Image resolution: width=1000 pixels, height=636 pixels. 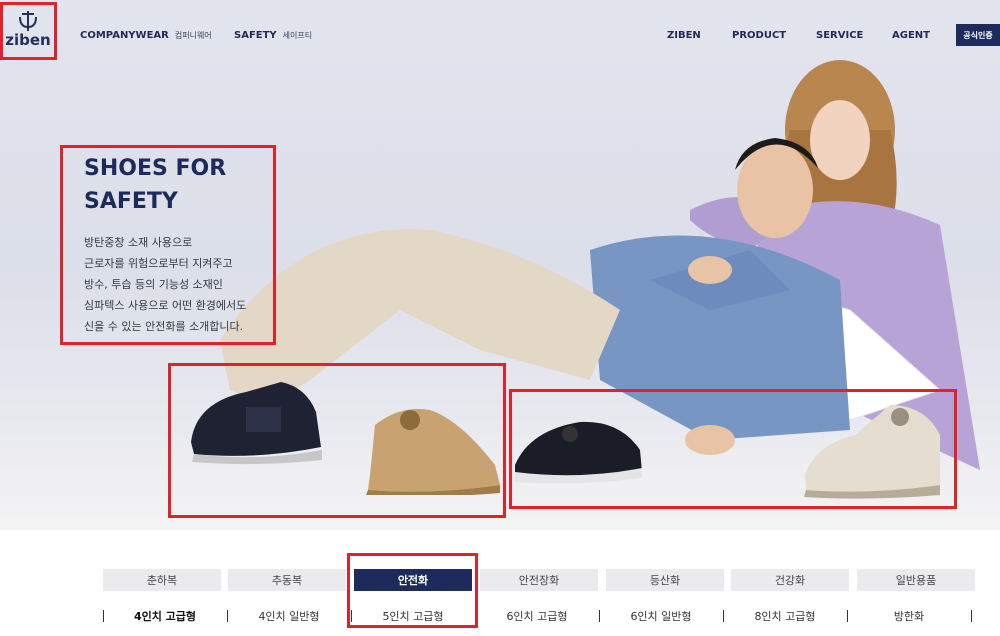 I want to click on nav-service: SERVICE, so click(x=839, y=35).